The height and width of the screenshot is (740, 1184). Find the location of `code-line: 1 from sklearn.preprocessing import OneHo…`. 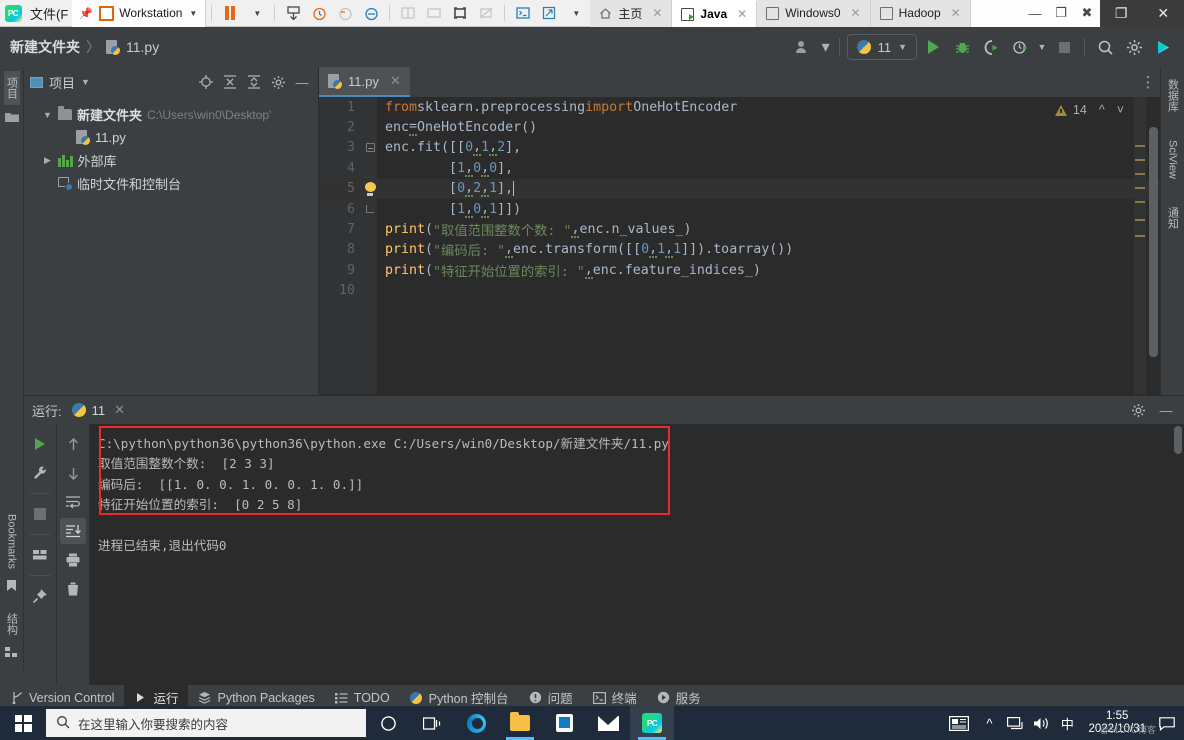

code-line: 1 from sklearn.preprocessing import OneHo… is located at coordinates (739, 107).